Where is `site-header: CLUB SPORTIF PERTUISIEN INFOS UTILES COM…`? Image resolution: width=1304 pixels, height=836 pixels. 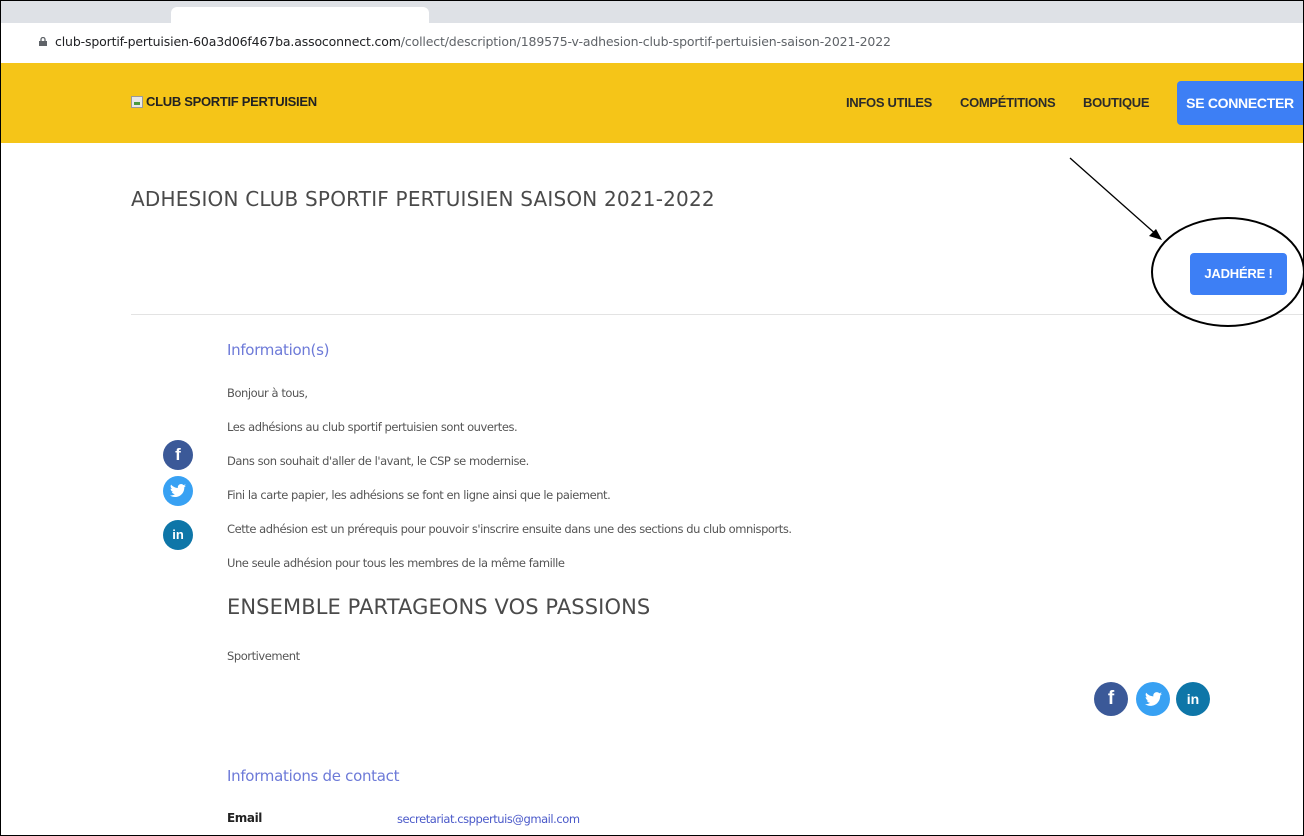 site-header: CLUB SPORTIF PERTUISIEN INFOS UTILES COM… is located at coordinates (652, 103).